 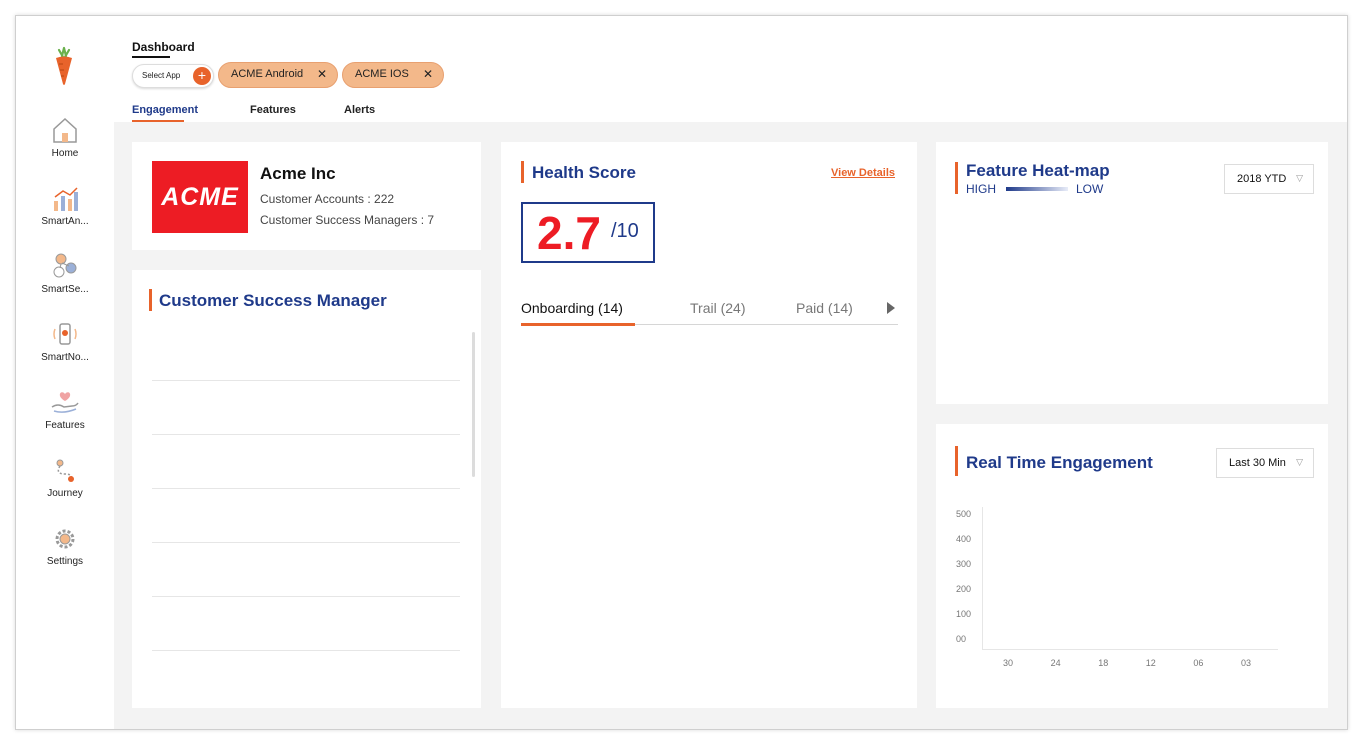 What do you see at coordinates (1008, 663) in the screenshot?
I see `x-tick-label: 30` at bounding box center [1008, 663].